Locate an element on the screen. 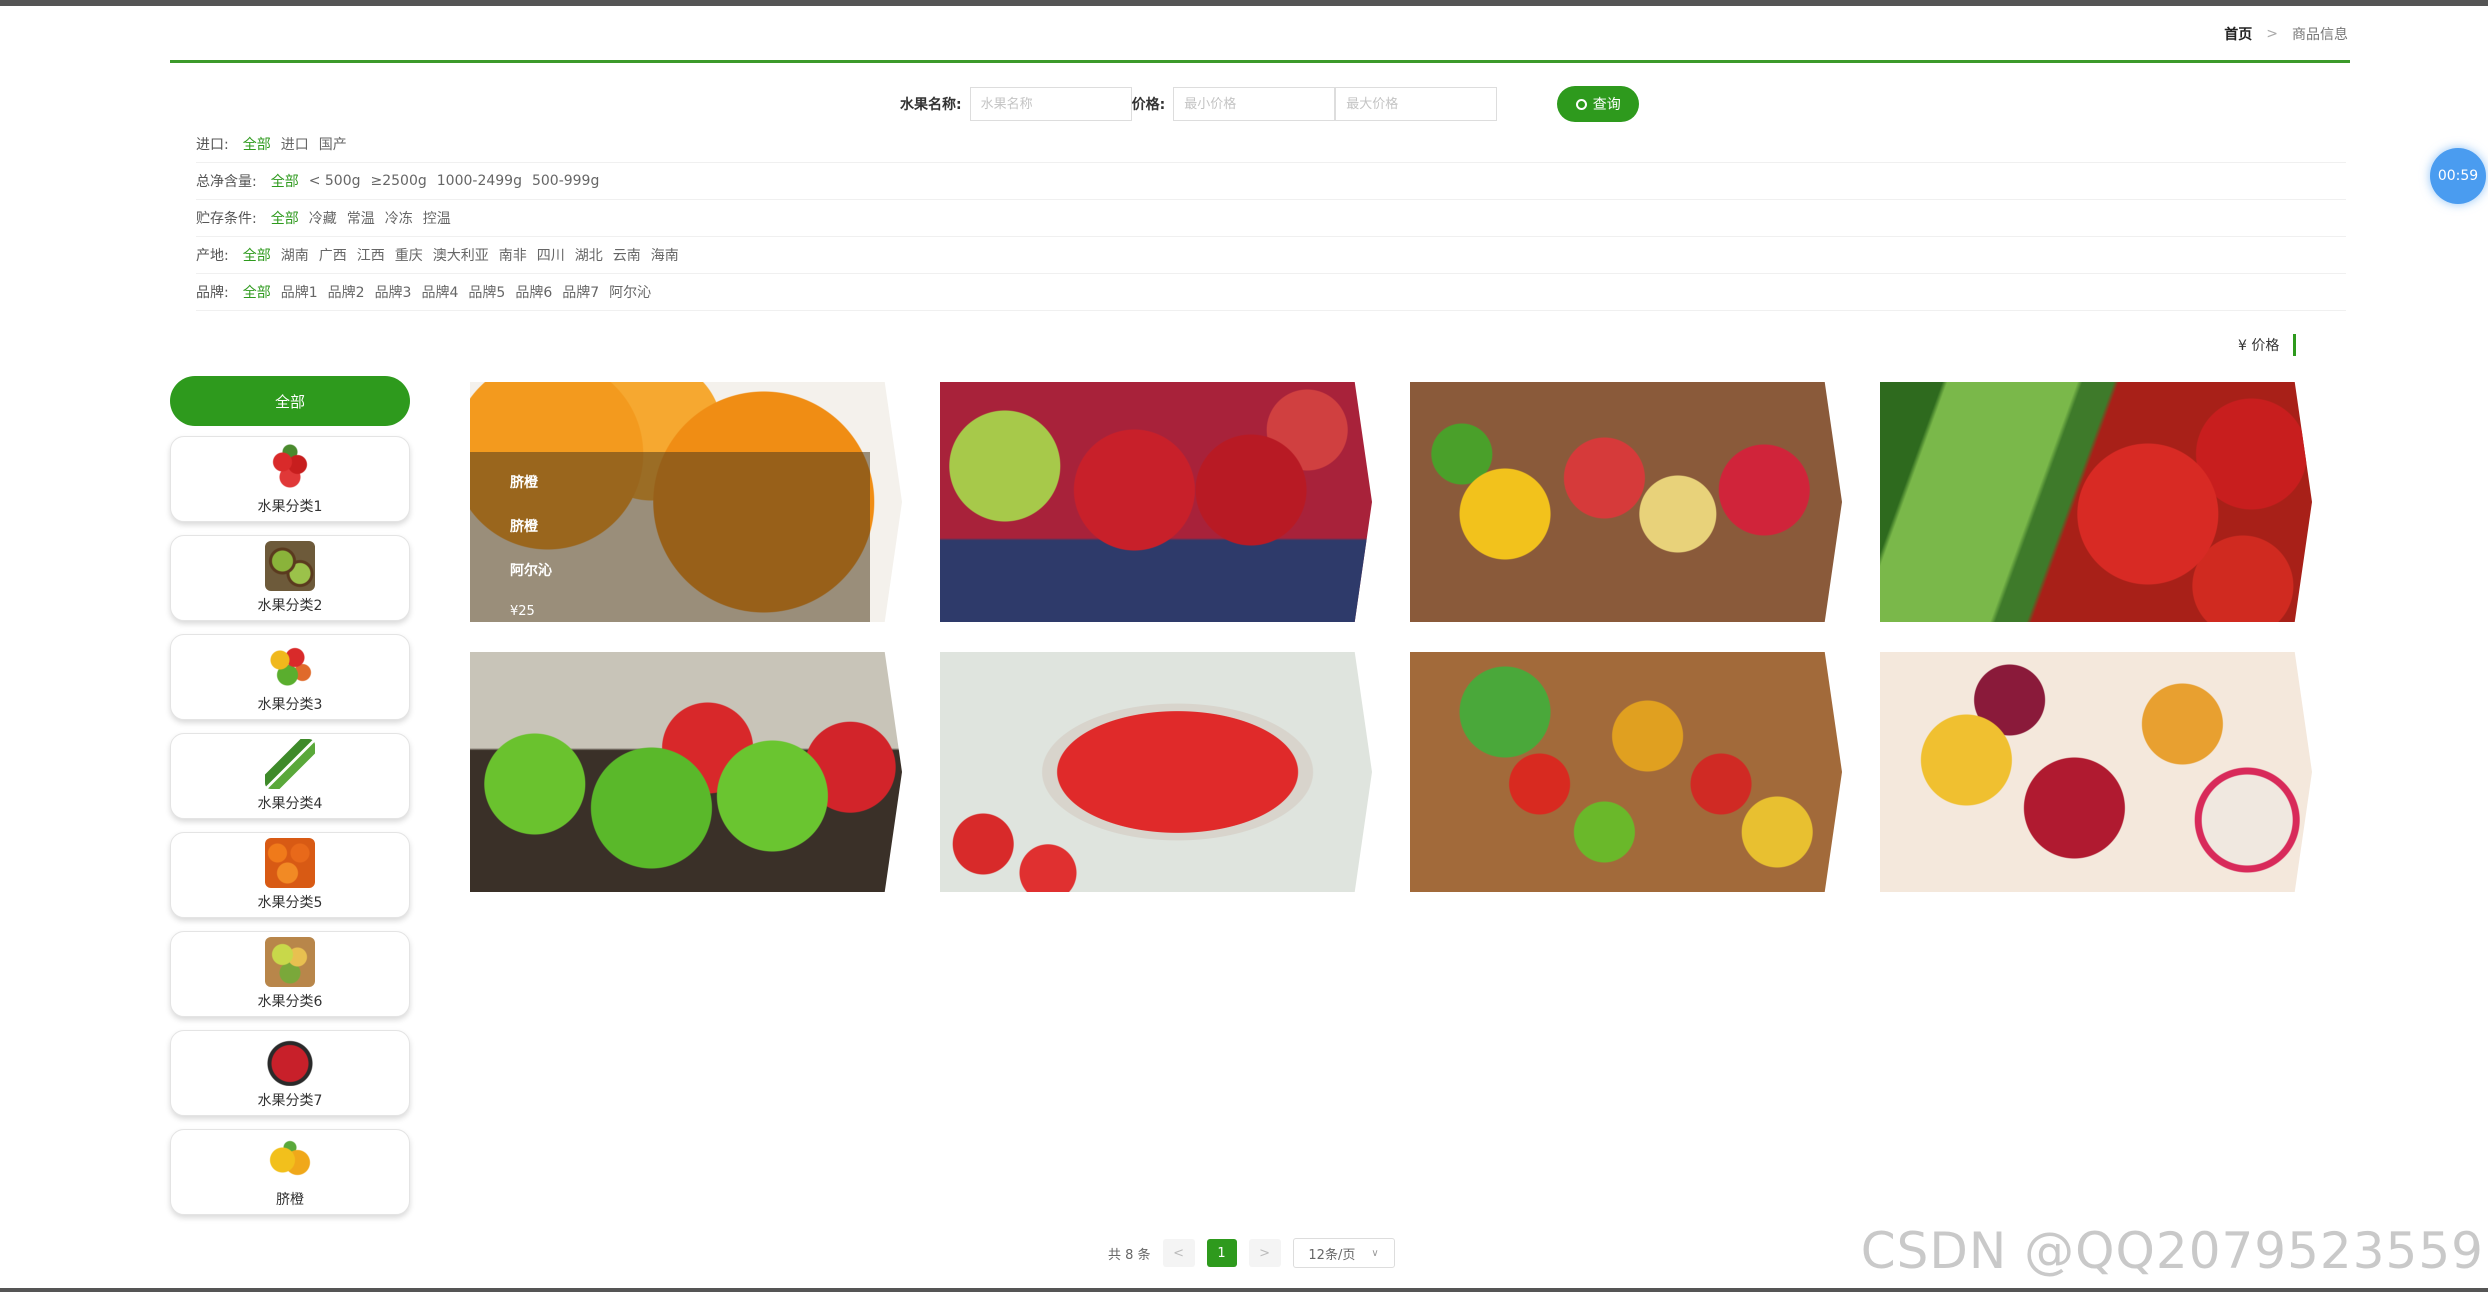 This screenshot has width=2488, height=1292. fruit-name-input is located at coordinates (1050, 104).